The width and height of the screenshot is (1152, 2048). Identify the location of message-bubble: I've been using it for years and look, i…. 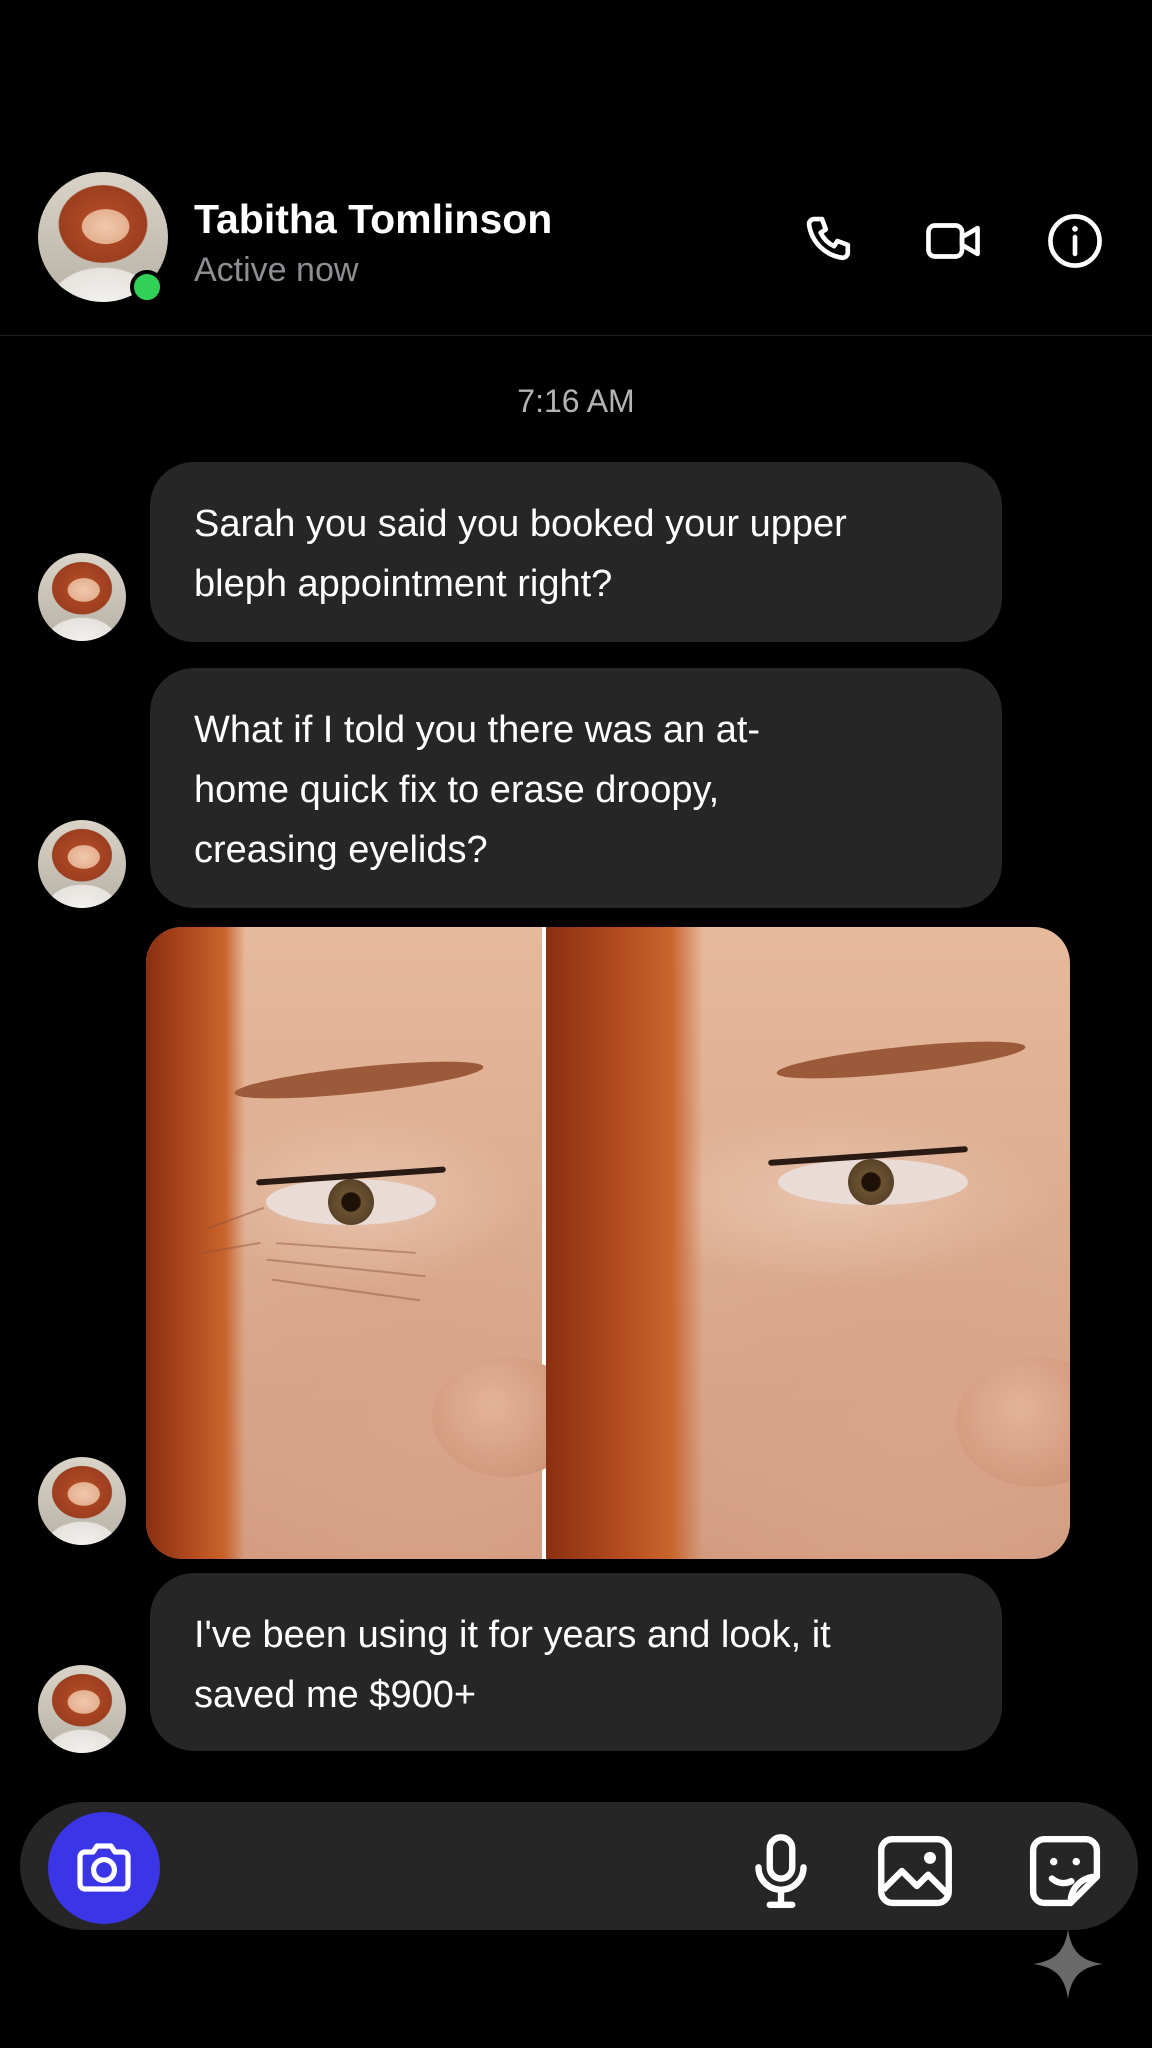
(576, 1662).